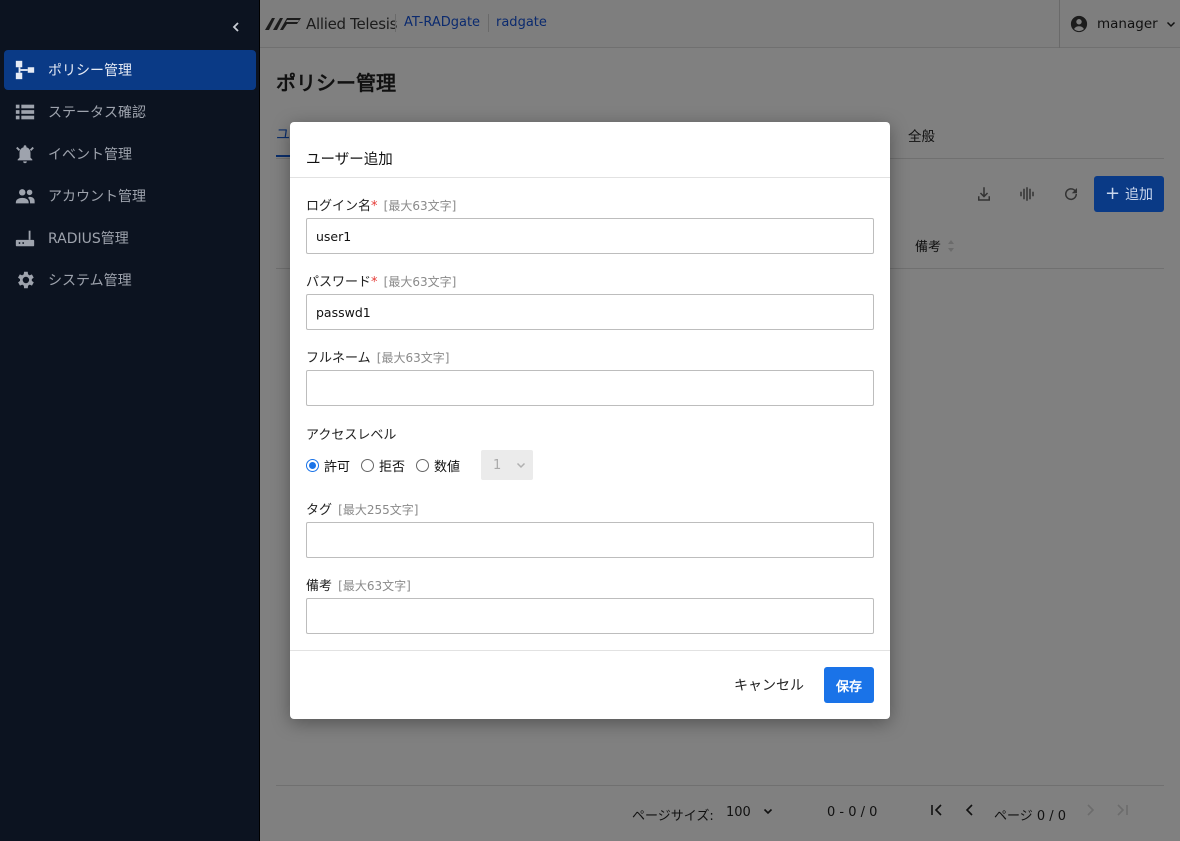 The width and height of the screenshot is (1180, 841). Describe the element at coordinates (1112, 193) in the screenshot. I see `plus-icon: +` at that location.